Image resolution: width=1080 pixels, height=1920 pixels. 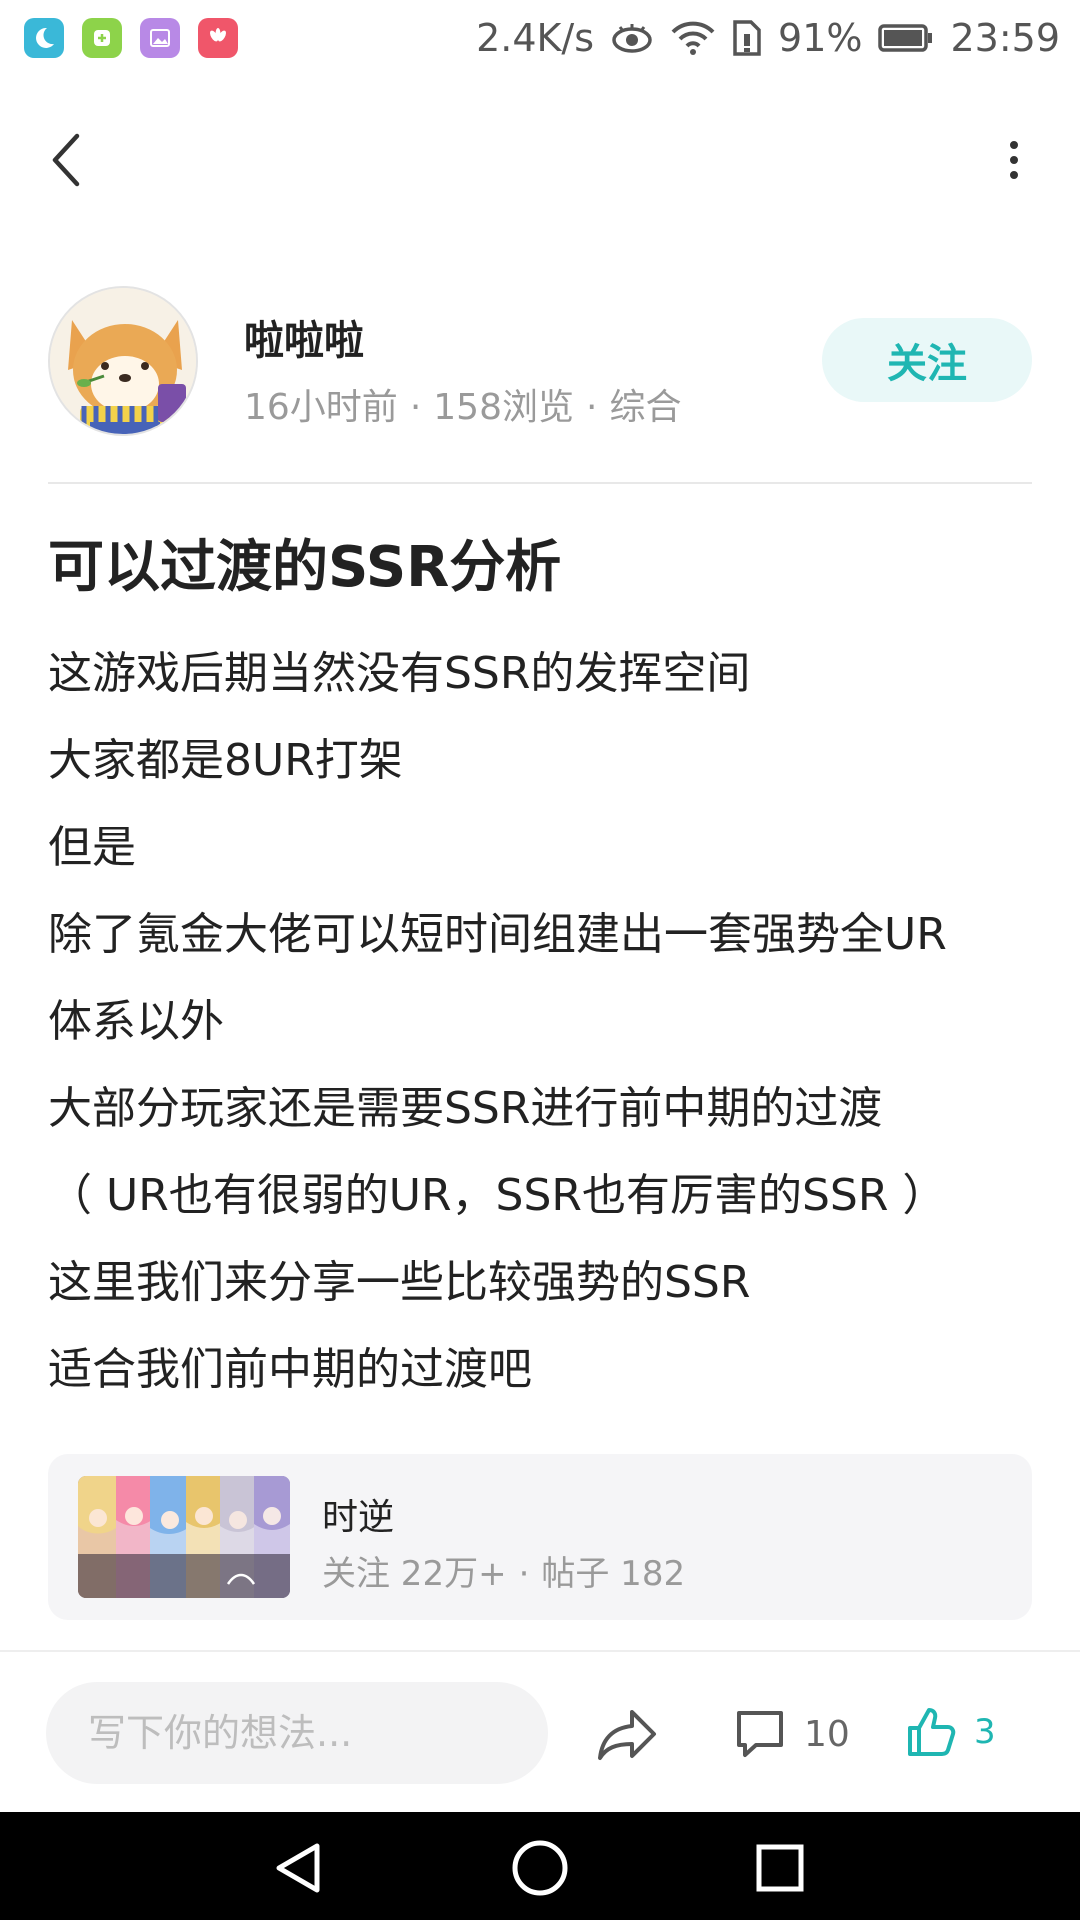 I want to click on post-paragraph: 这里我们来分享一些比较强势的SSR, so click(x=399, y=1282).